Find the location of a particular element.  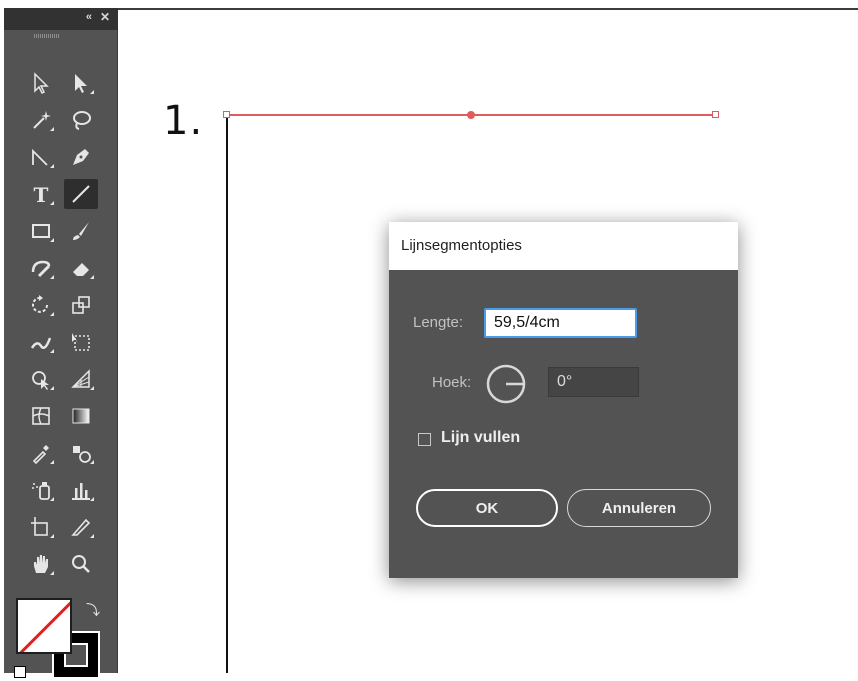

symbol-sprayer-tool-button is located at coordinates (41, 490).